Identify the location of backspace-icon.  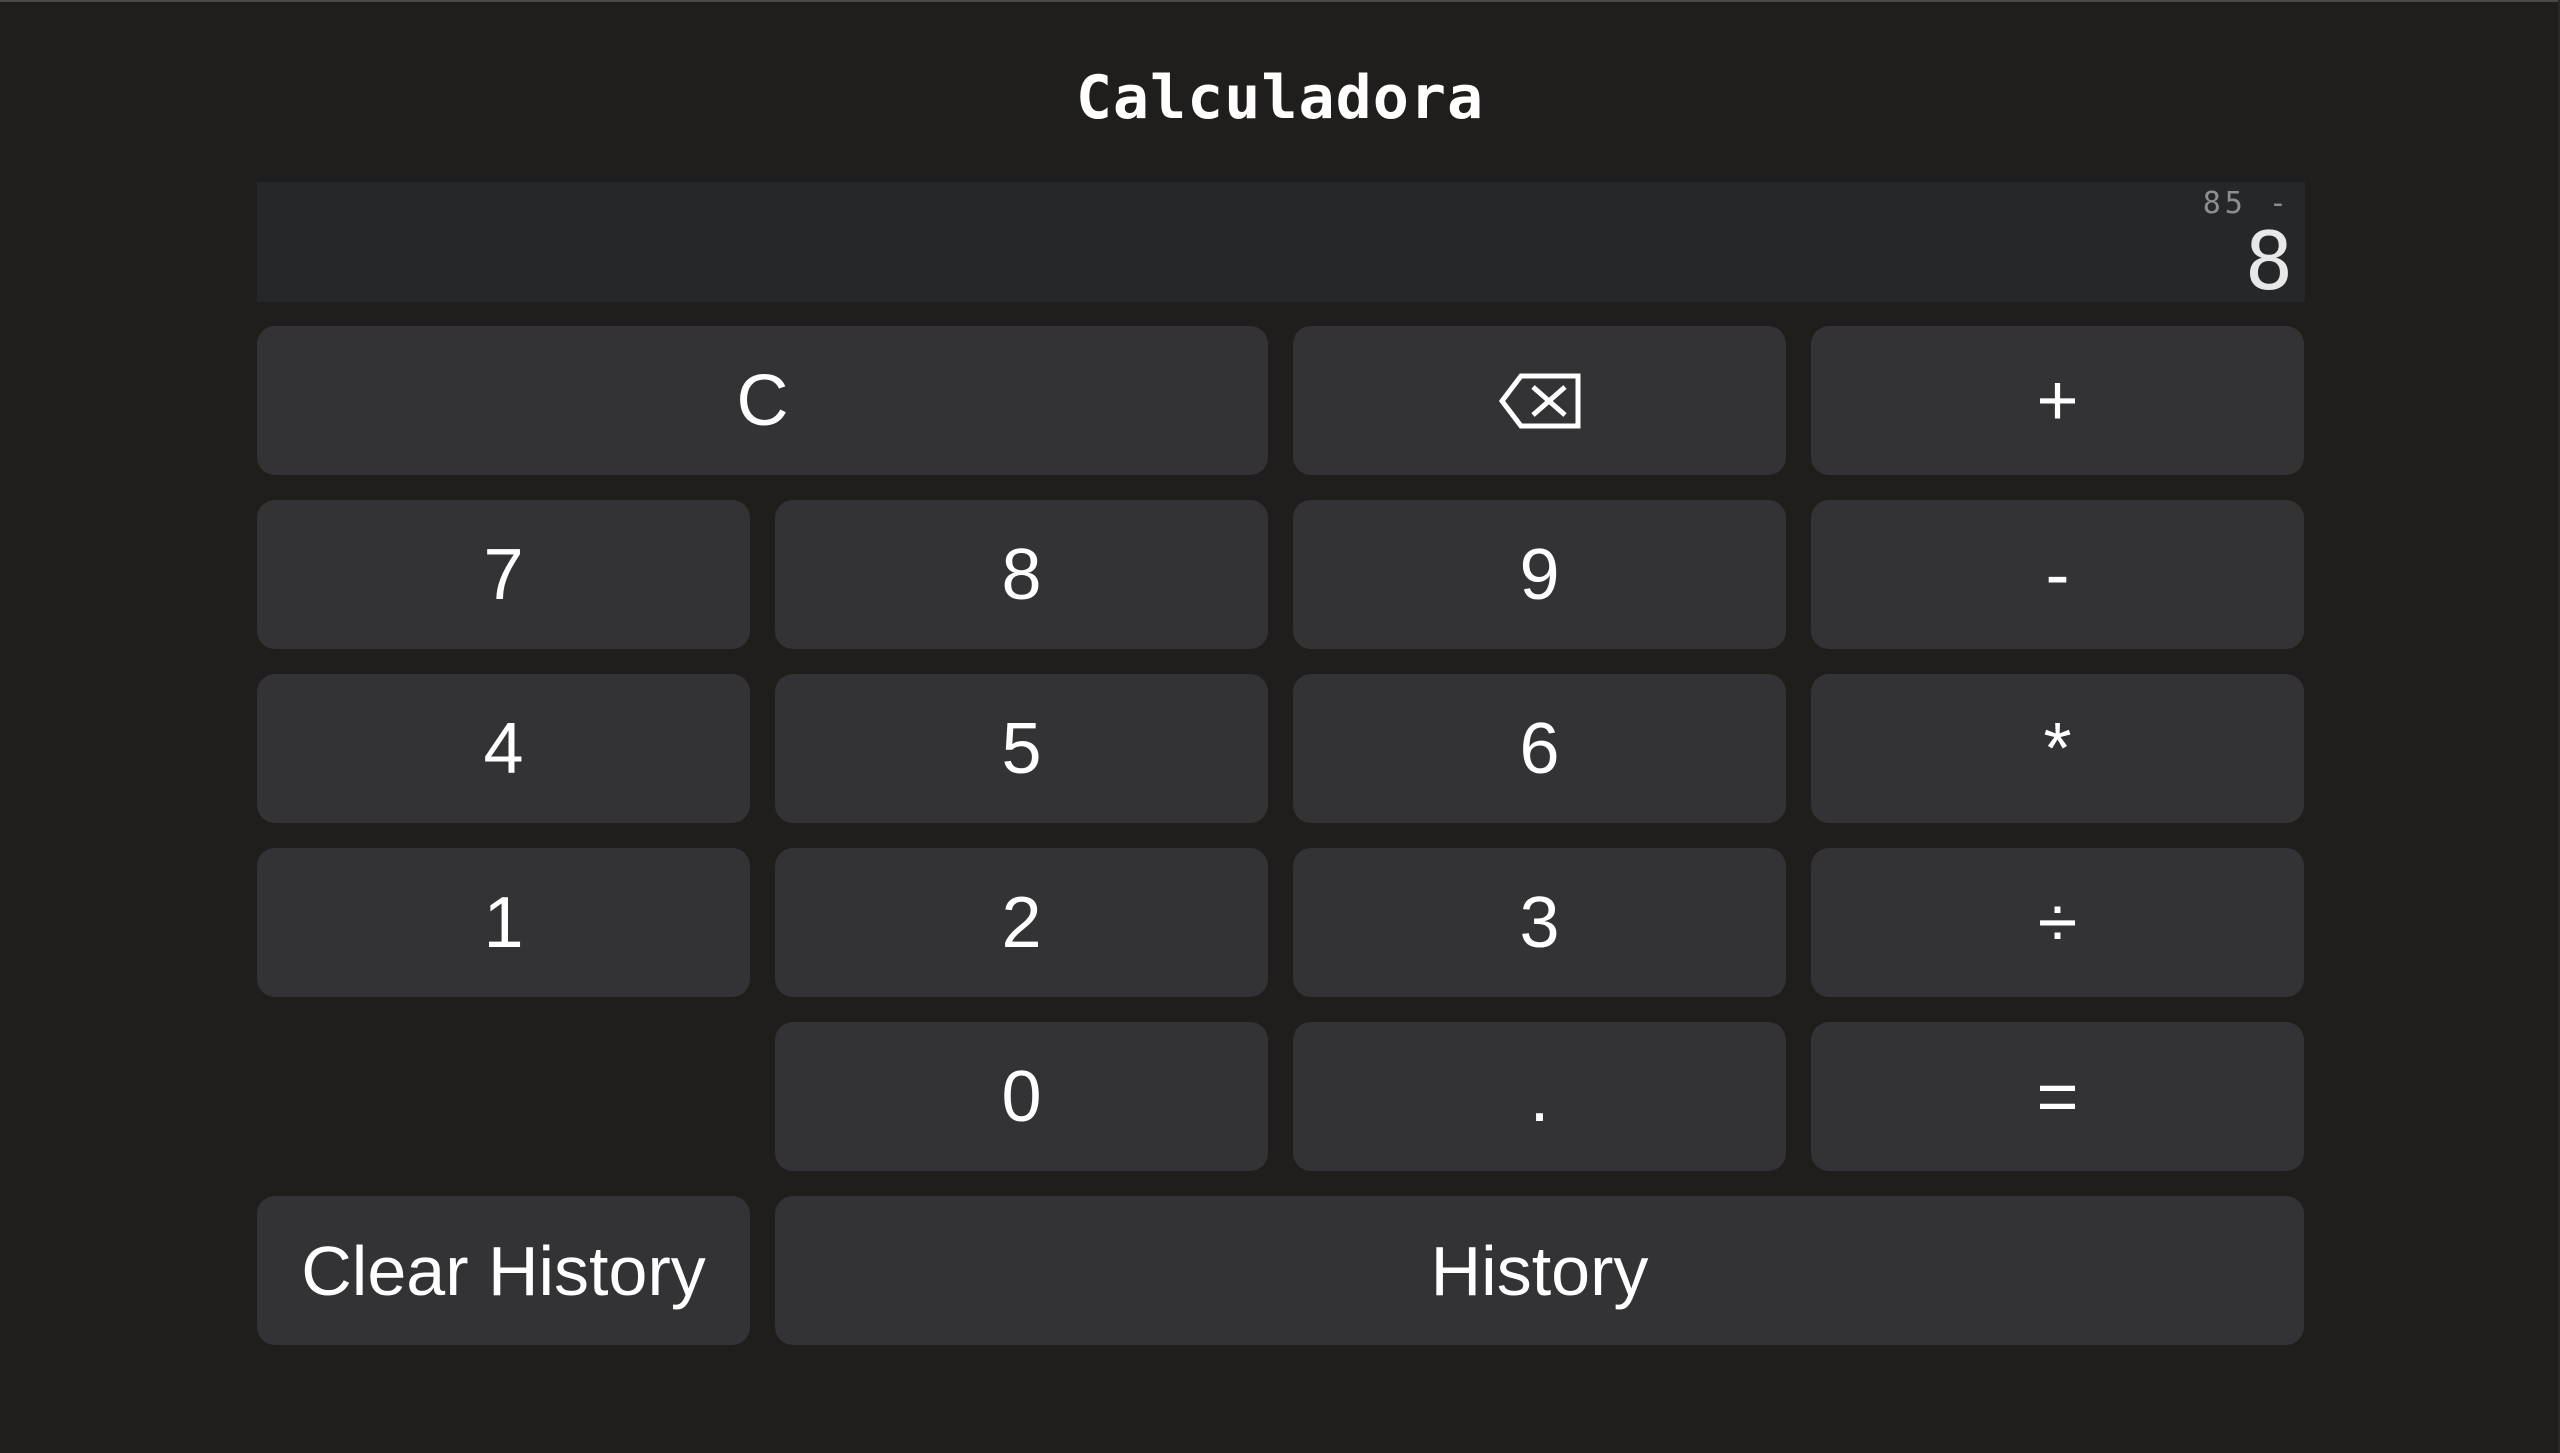
(1539, 401).